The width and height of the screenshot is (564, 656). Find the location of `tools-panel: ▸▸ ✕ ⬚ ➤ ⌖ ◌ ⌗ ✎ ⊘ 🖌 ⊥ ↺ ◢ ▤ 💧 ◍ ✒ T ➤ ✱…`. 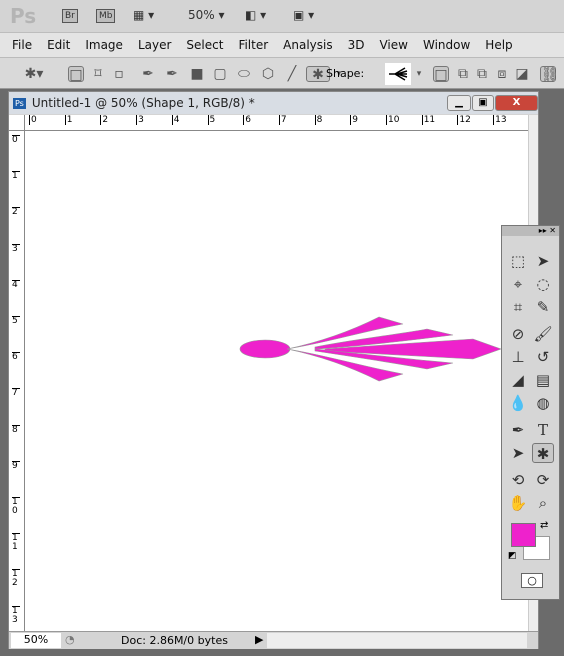

tools-panel: ▸▸ ✕ ⬚ ➤ ⌖ ◌ ⌗ ✎ ⊘ 🖌 ⊥ ↺ ◢ ▤ 💧 ◍ ✒ T ➤ ✱… is located at coordinates (530, 412).